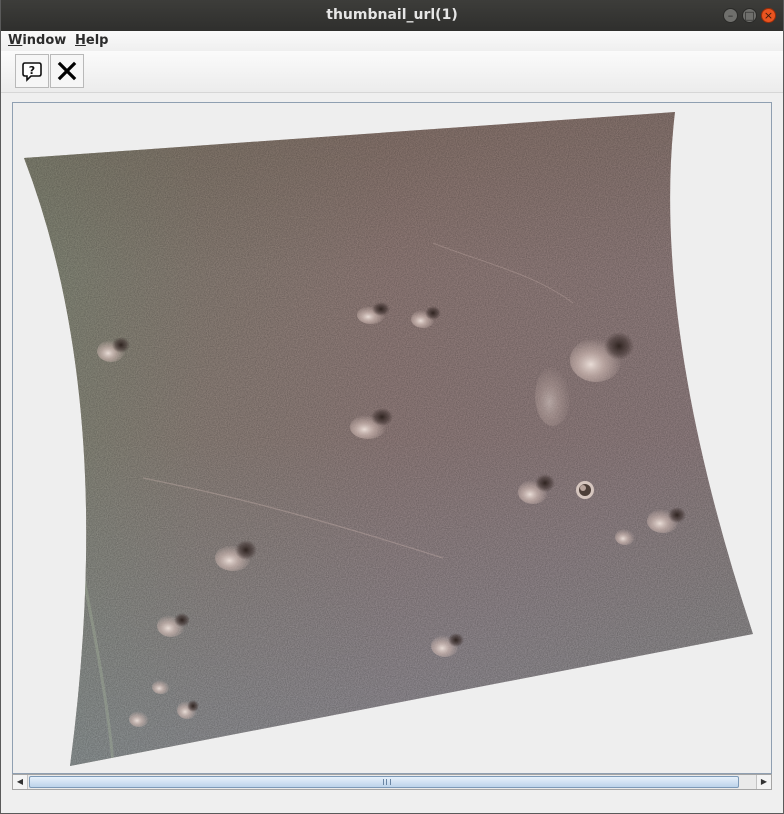 The width and height of the screenshot is (784, 814). What do you see at coordinates (44, 40) in the screenshot?
I see `menu-window-label: indow` at bounding box center [44, 40].